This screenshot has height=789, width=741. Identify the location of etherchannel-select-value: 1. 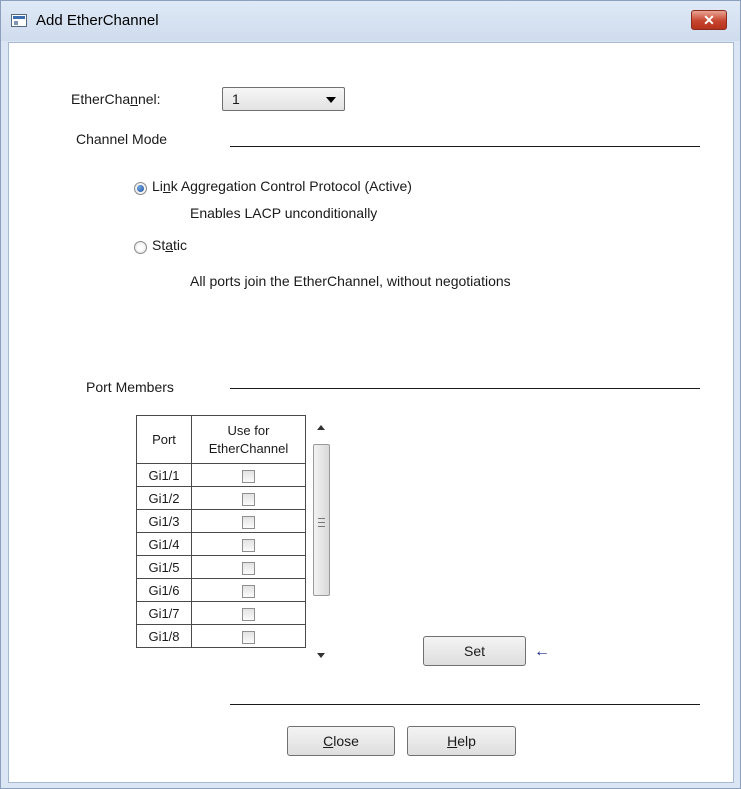
(236, 99).